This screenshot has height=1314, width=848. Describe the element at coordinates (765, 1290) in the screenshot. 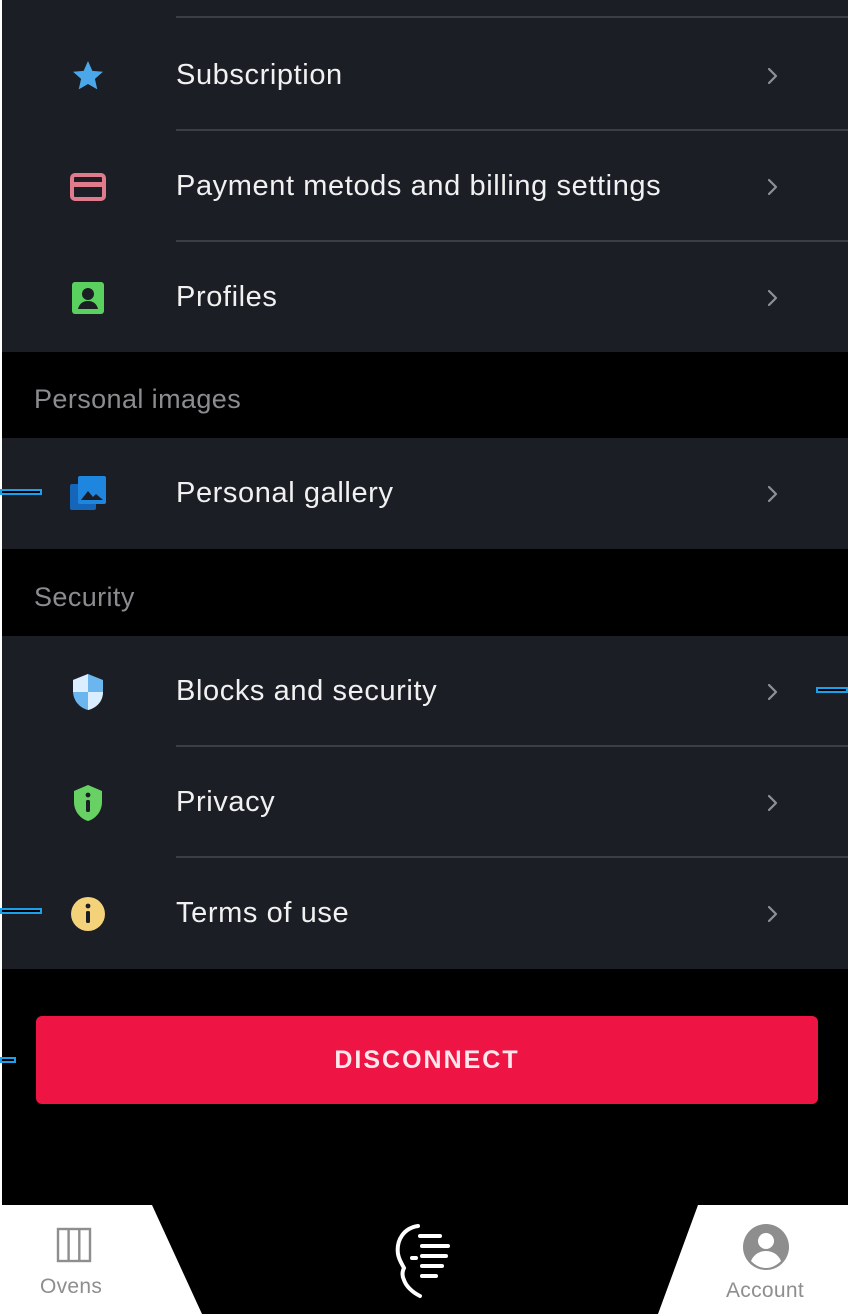

I see `nav-account-label: Account` at that location.